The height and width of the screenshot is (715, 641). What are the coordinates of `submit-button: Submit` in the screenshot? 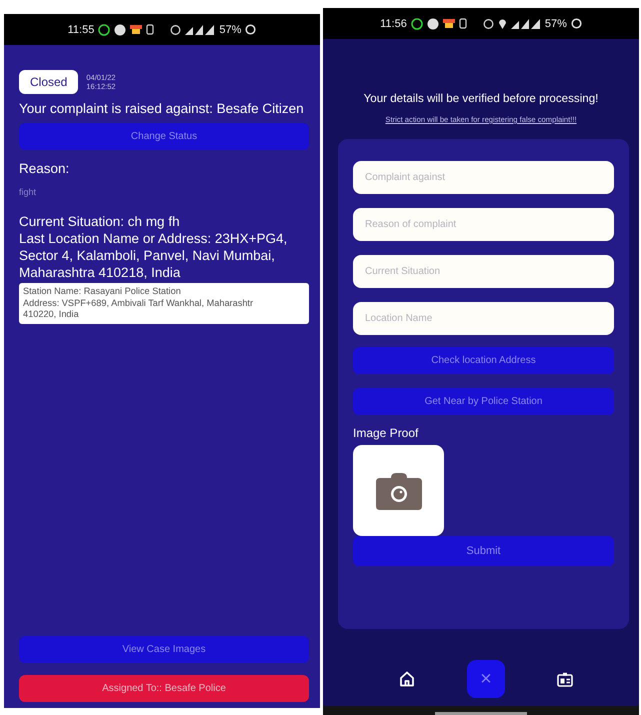 It's located at (483, 551).